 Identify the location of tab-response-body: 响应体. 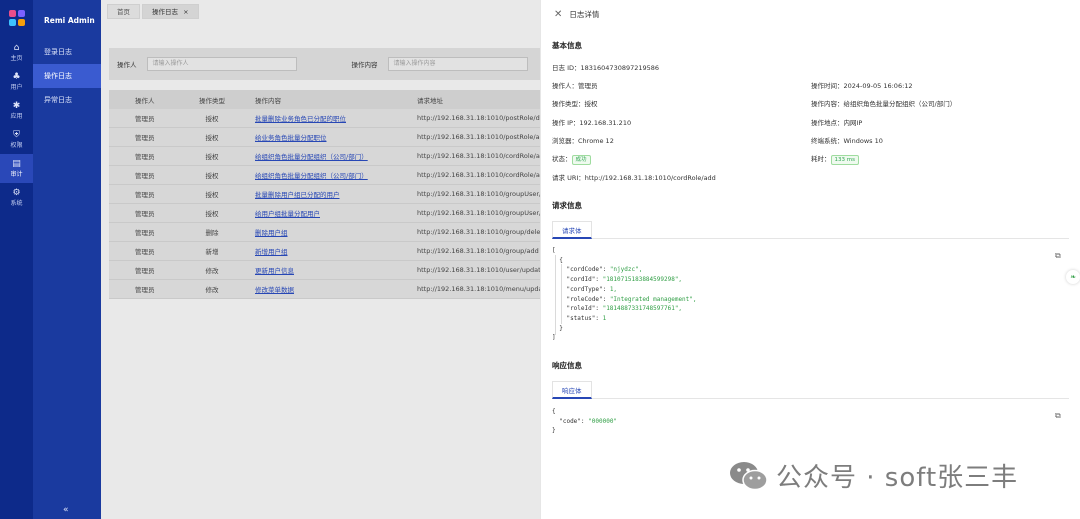
(572, 390).